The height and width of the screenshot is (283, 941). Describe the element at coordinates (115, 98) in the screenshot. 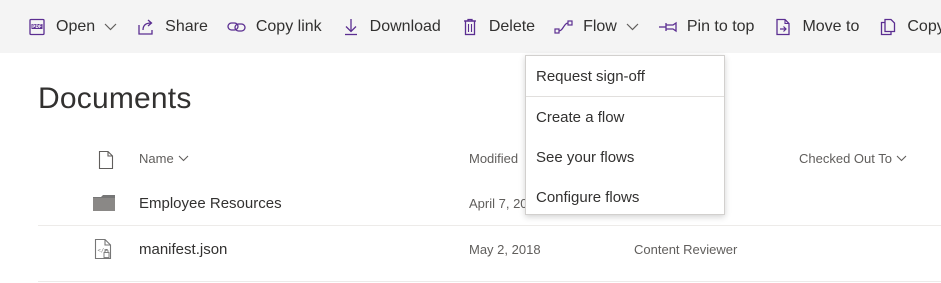

I see `page-title: Documents` at that location.